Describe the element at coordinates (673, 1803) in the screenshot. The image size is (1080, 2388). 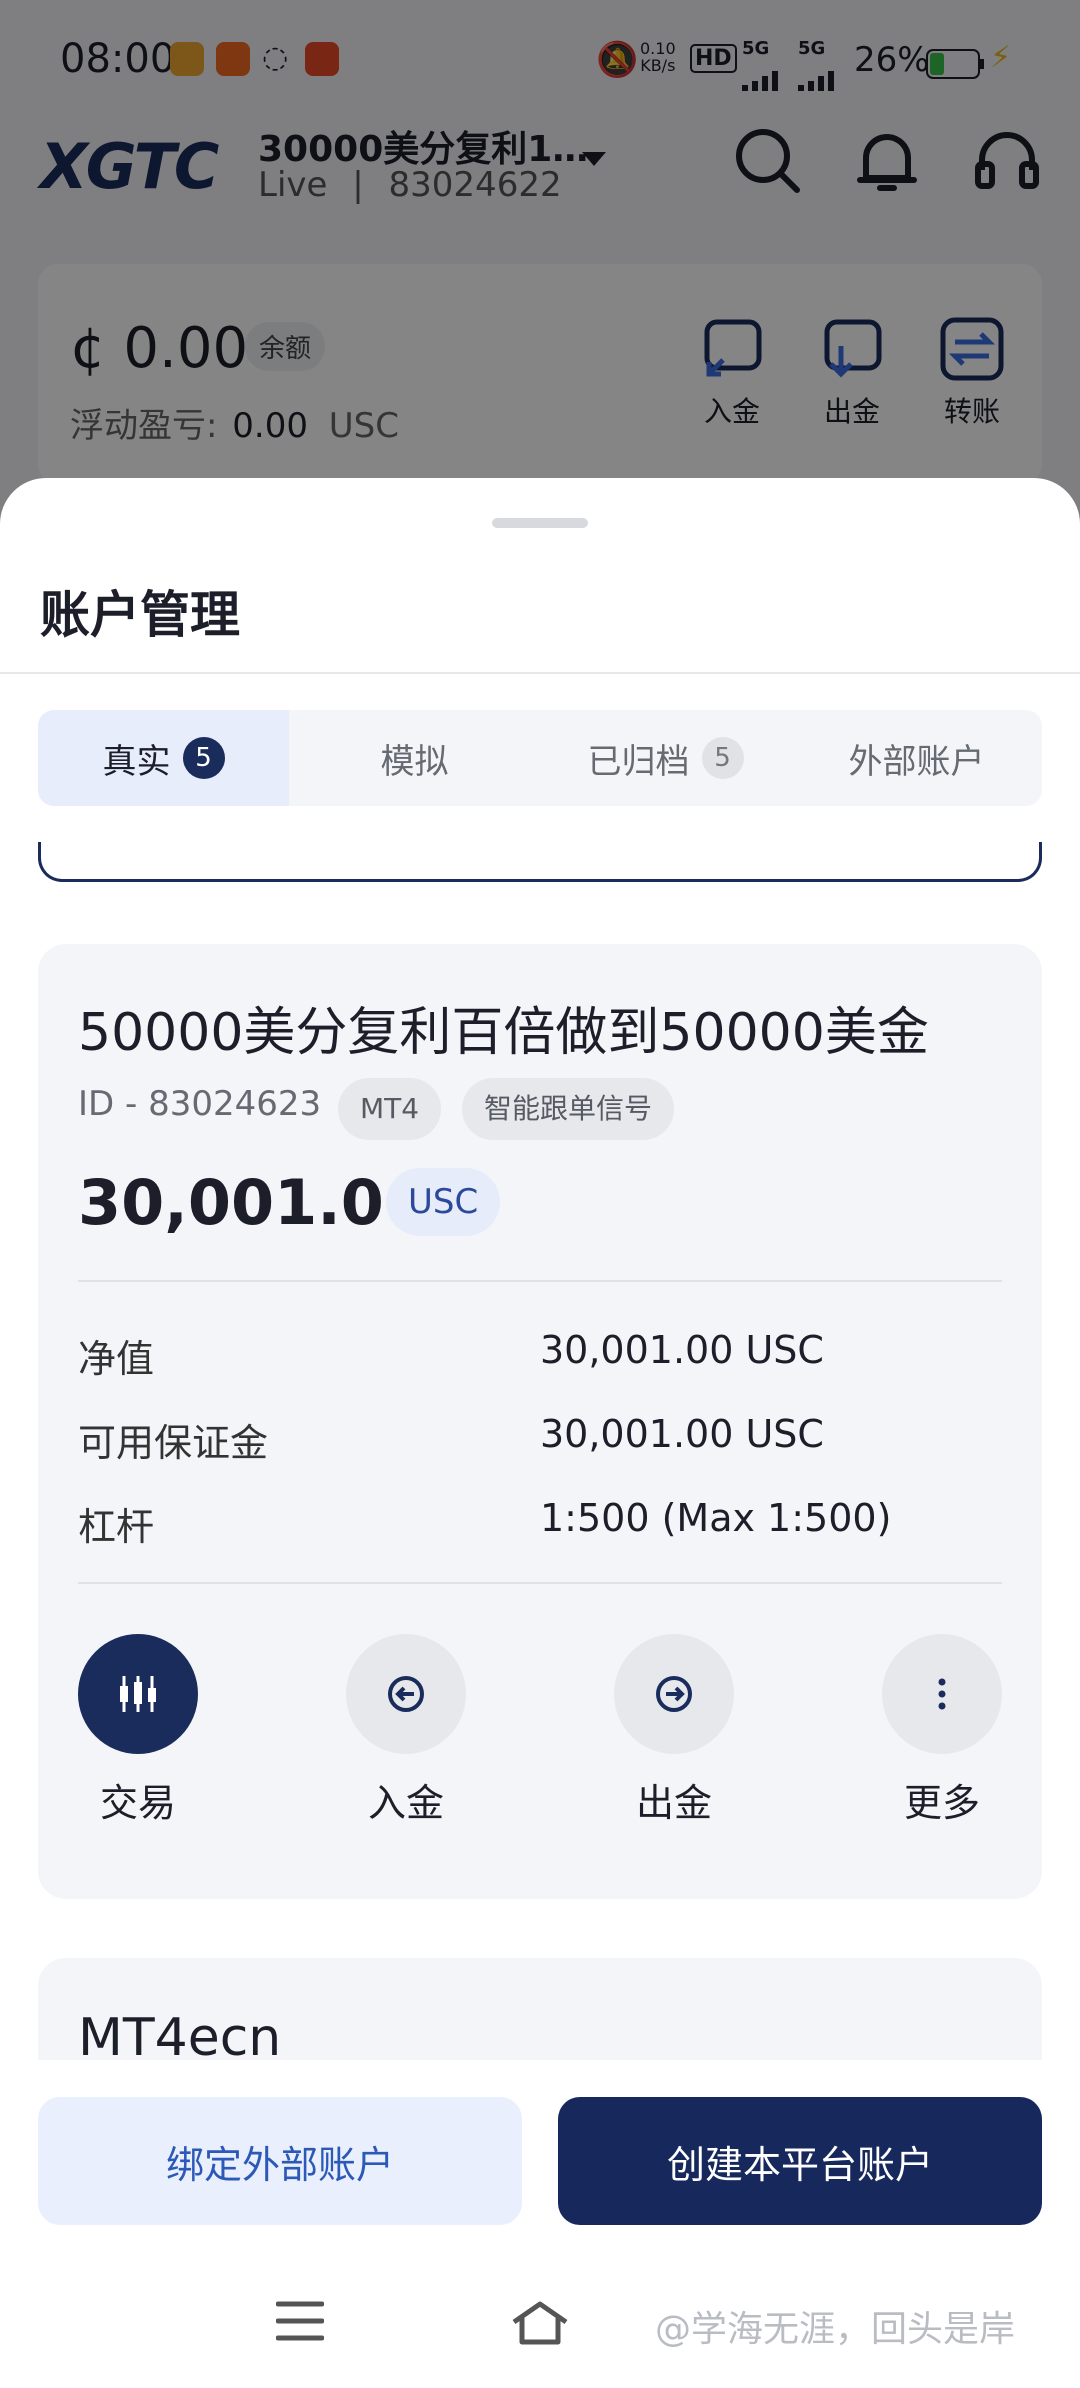
I see `withdraw-label: 出金` at that location.